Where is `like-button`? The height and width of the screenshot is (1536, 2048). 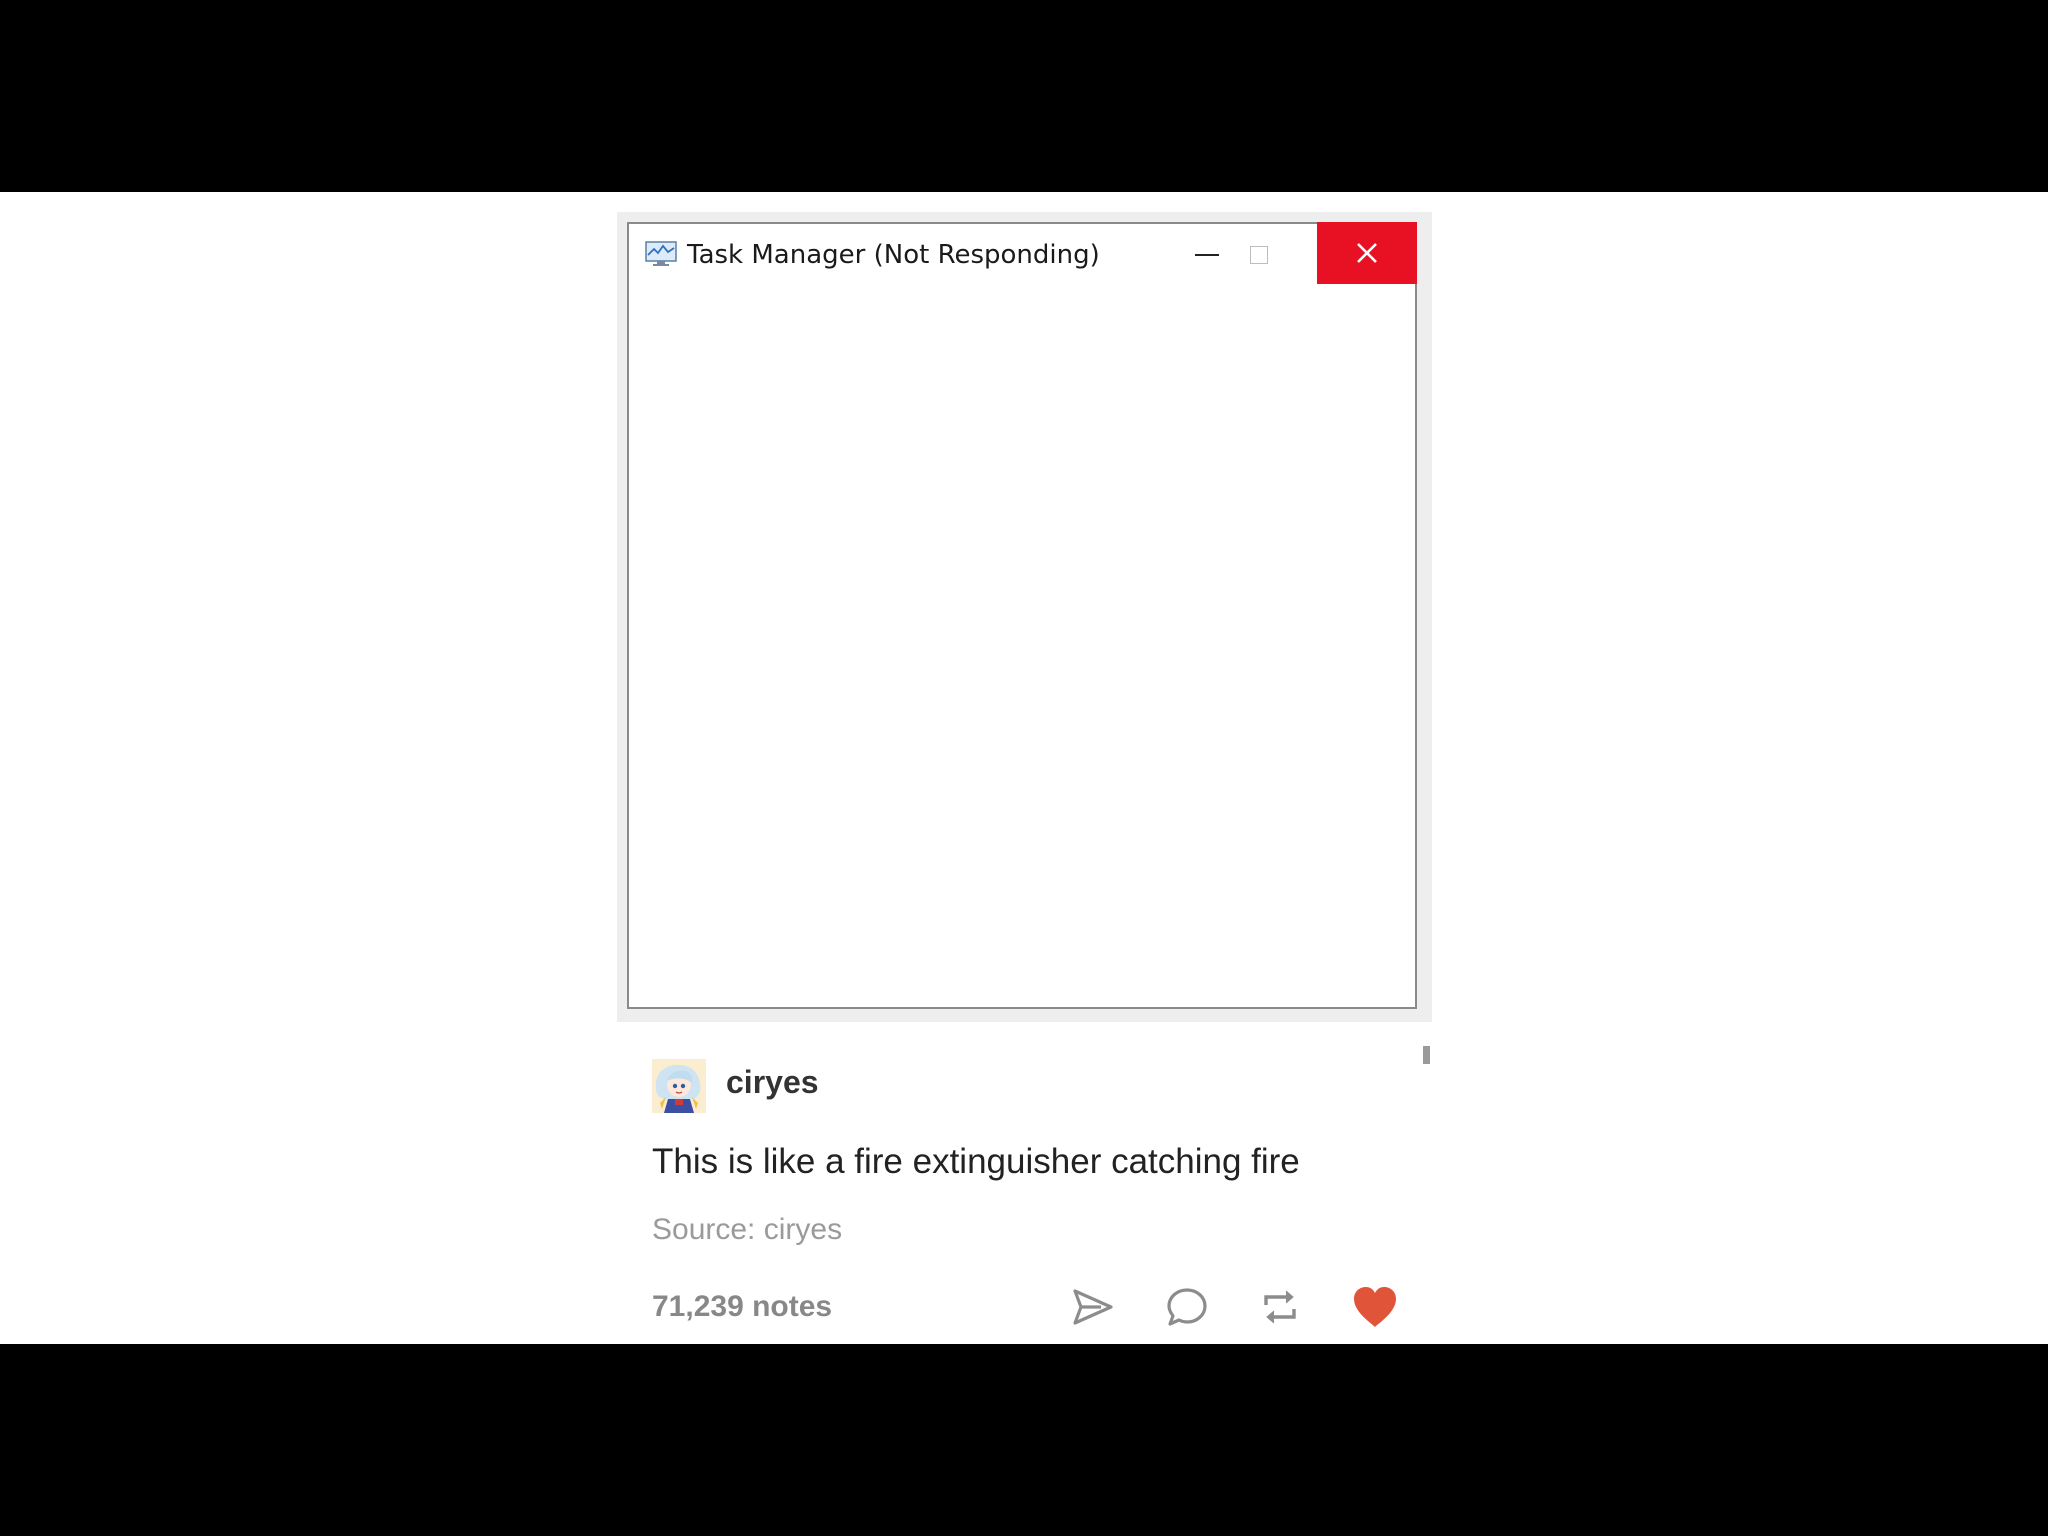 like-button is located at coordinates (1375, 1307).